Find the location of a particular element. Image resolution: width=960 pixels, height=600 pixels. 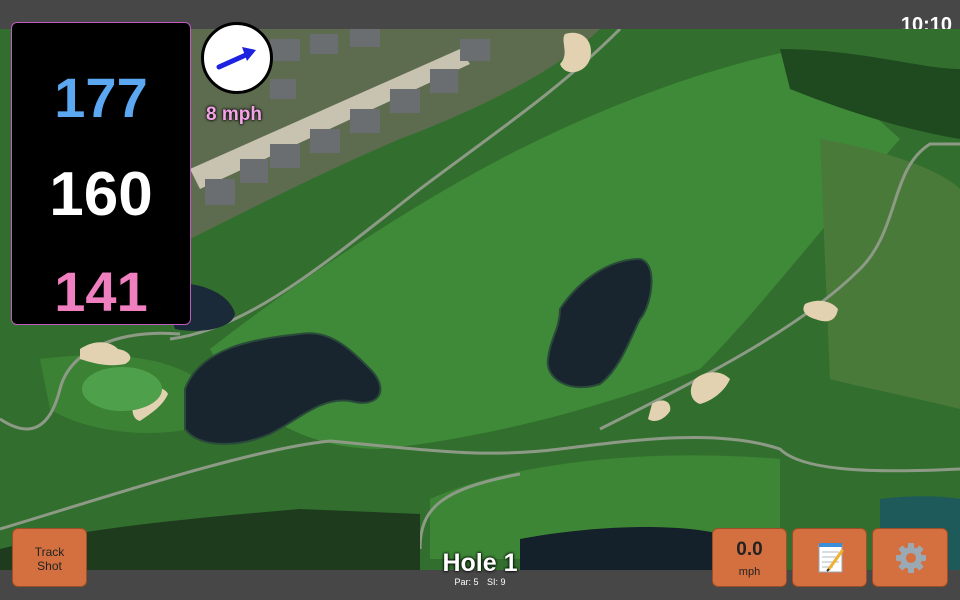

distance-panel: 177 160 141 is located at coordinates (101, 173).